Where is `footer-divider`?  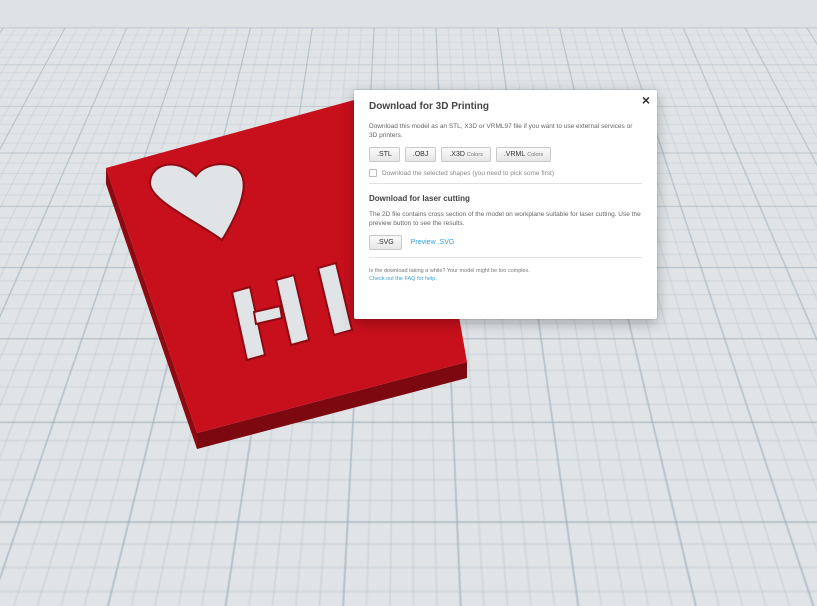
footer-divider is located at coordinates (505, 257).